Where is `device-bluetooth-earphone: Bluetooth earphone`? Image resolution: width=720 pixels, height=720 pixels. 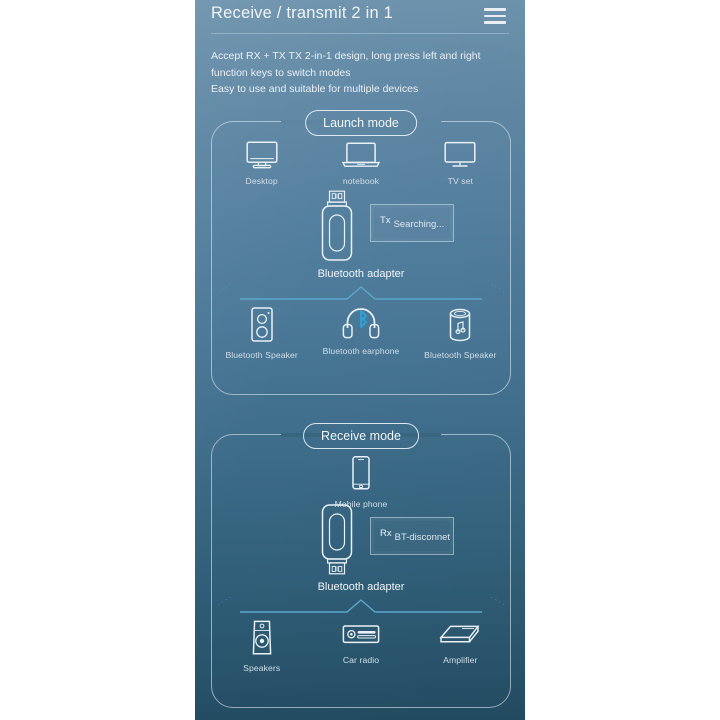
device-bluetooth-earphone: Bluetooth earphone is located at coordinates (360, 333).